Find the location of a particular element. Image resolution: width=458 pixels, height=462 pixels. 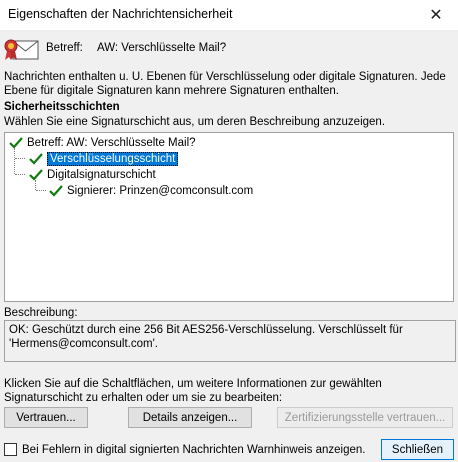

tree-item-encryption: Verschlüsselungsschicht is located at coordinates (104, 159).